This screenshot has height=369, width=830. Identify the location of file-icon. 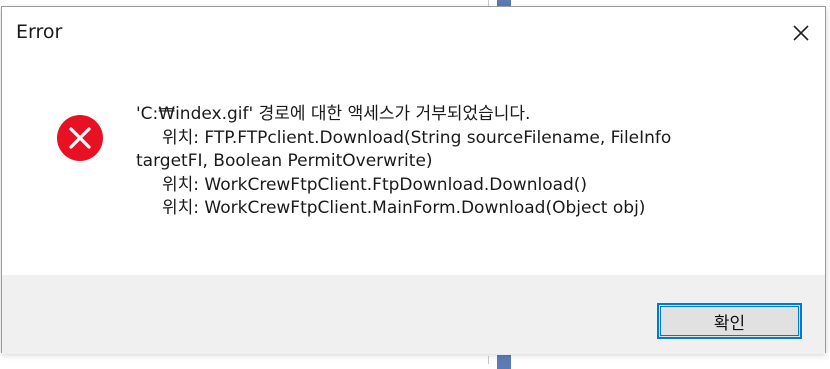
(504, 362).